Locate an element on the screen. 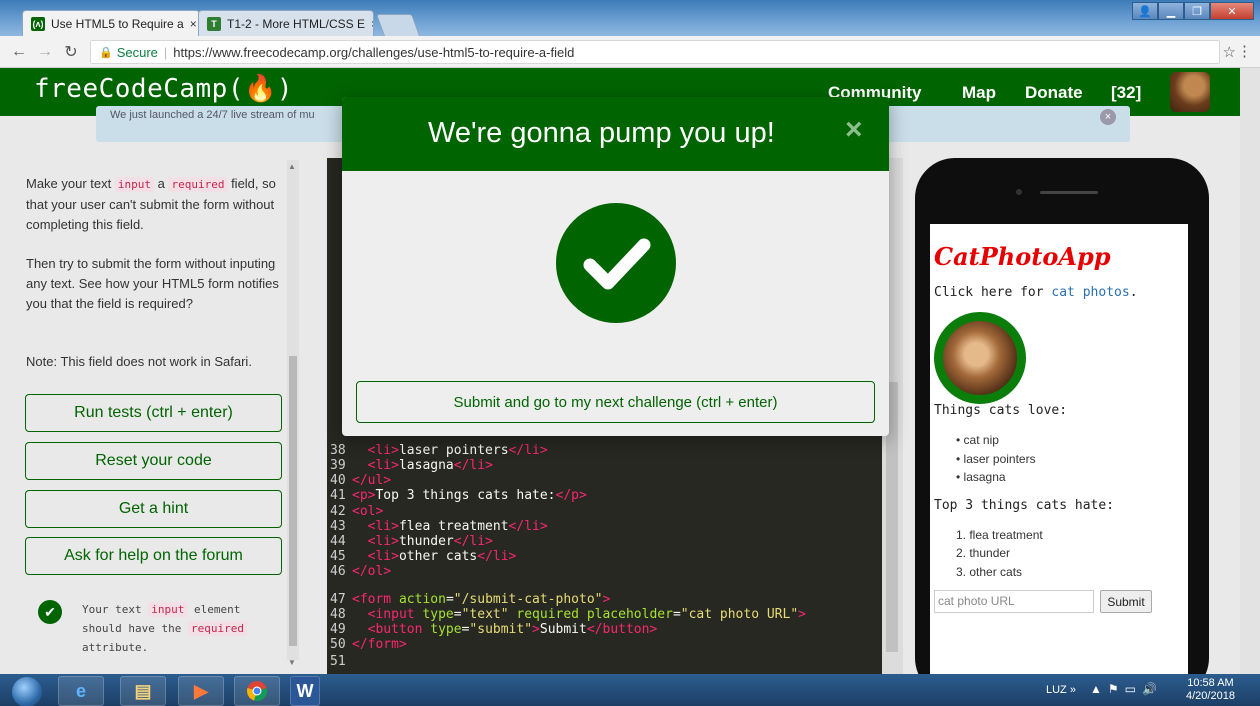 The width and height of the screenshot is (1260, 706). file-explorer-icon: ▤ is located at coordinates (143, 691).